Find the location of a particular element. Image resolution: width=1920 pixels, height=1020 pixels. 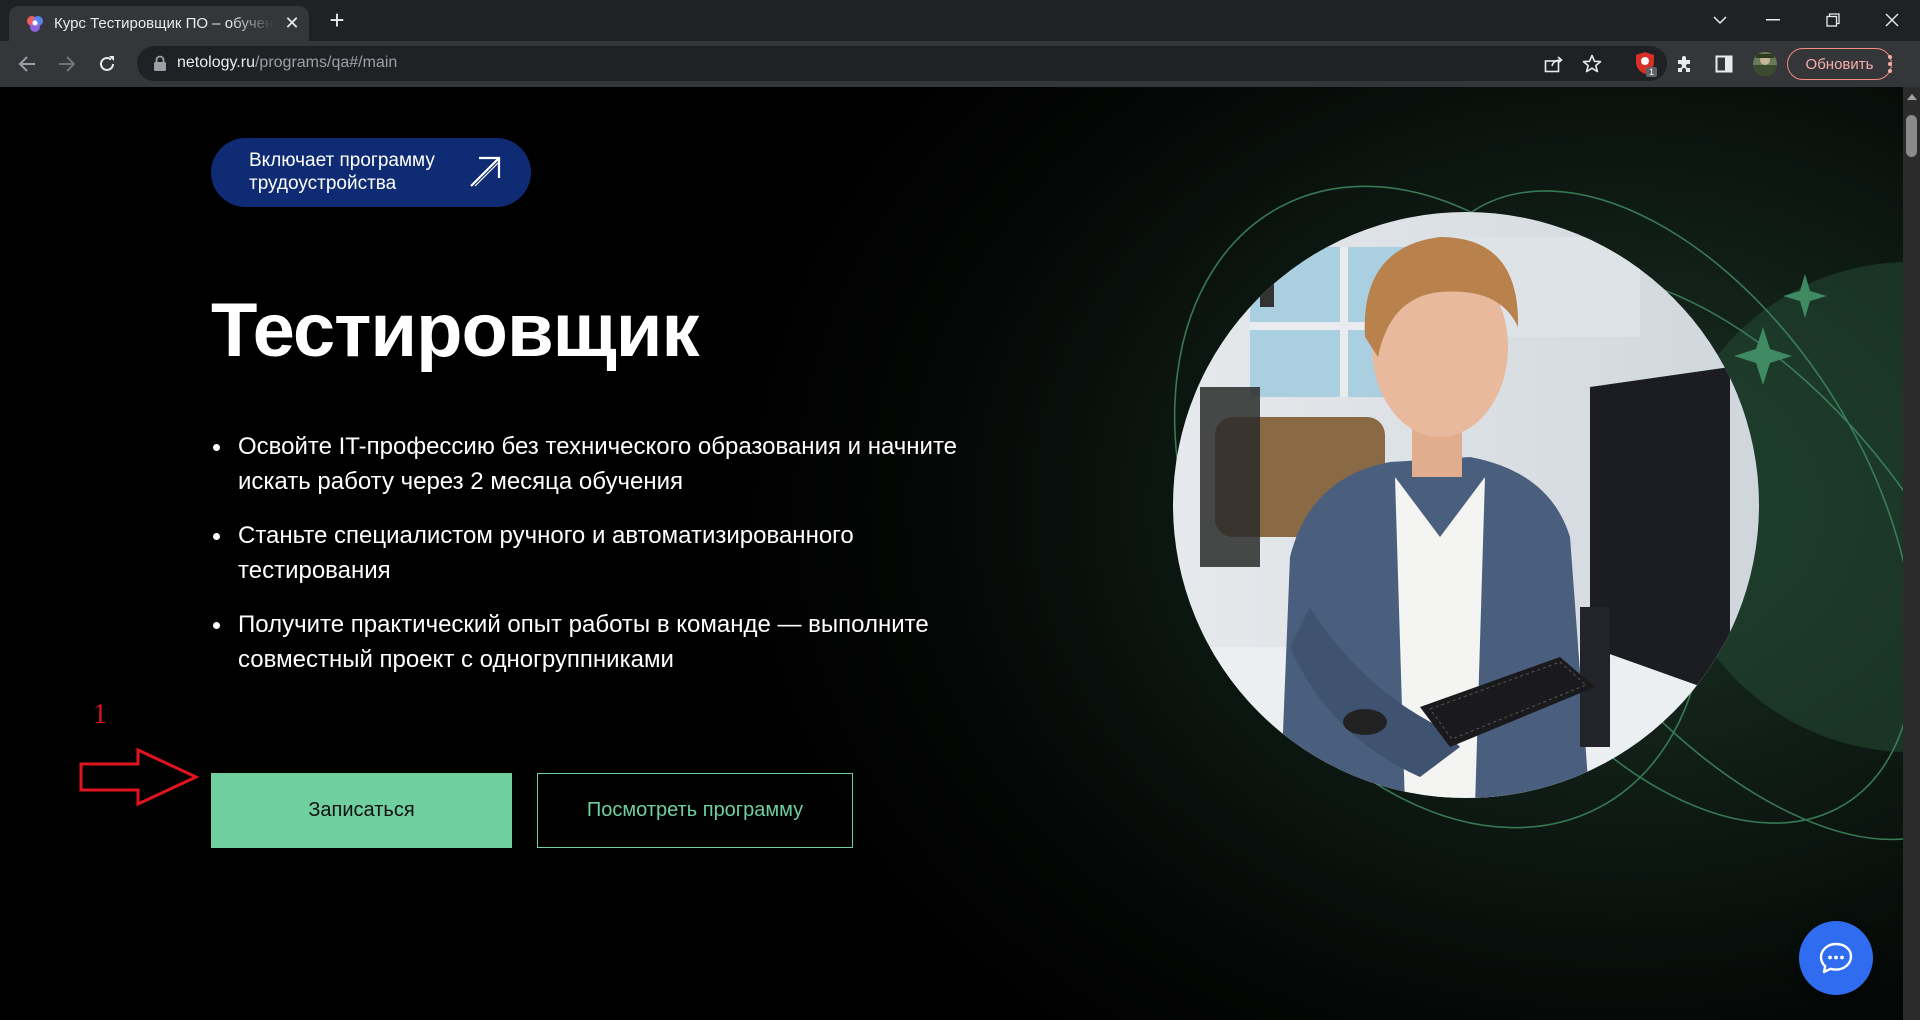

minimize-button is located at coordinates (1773, 20).